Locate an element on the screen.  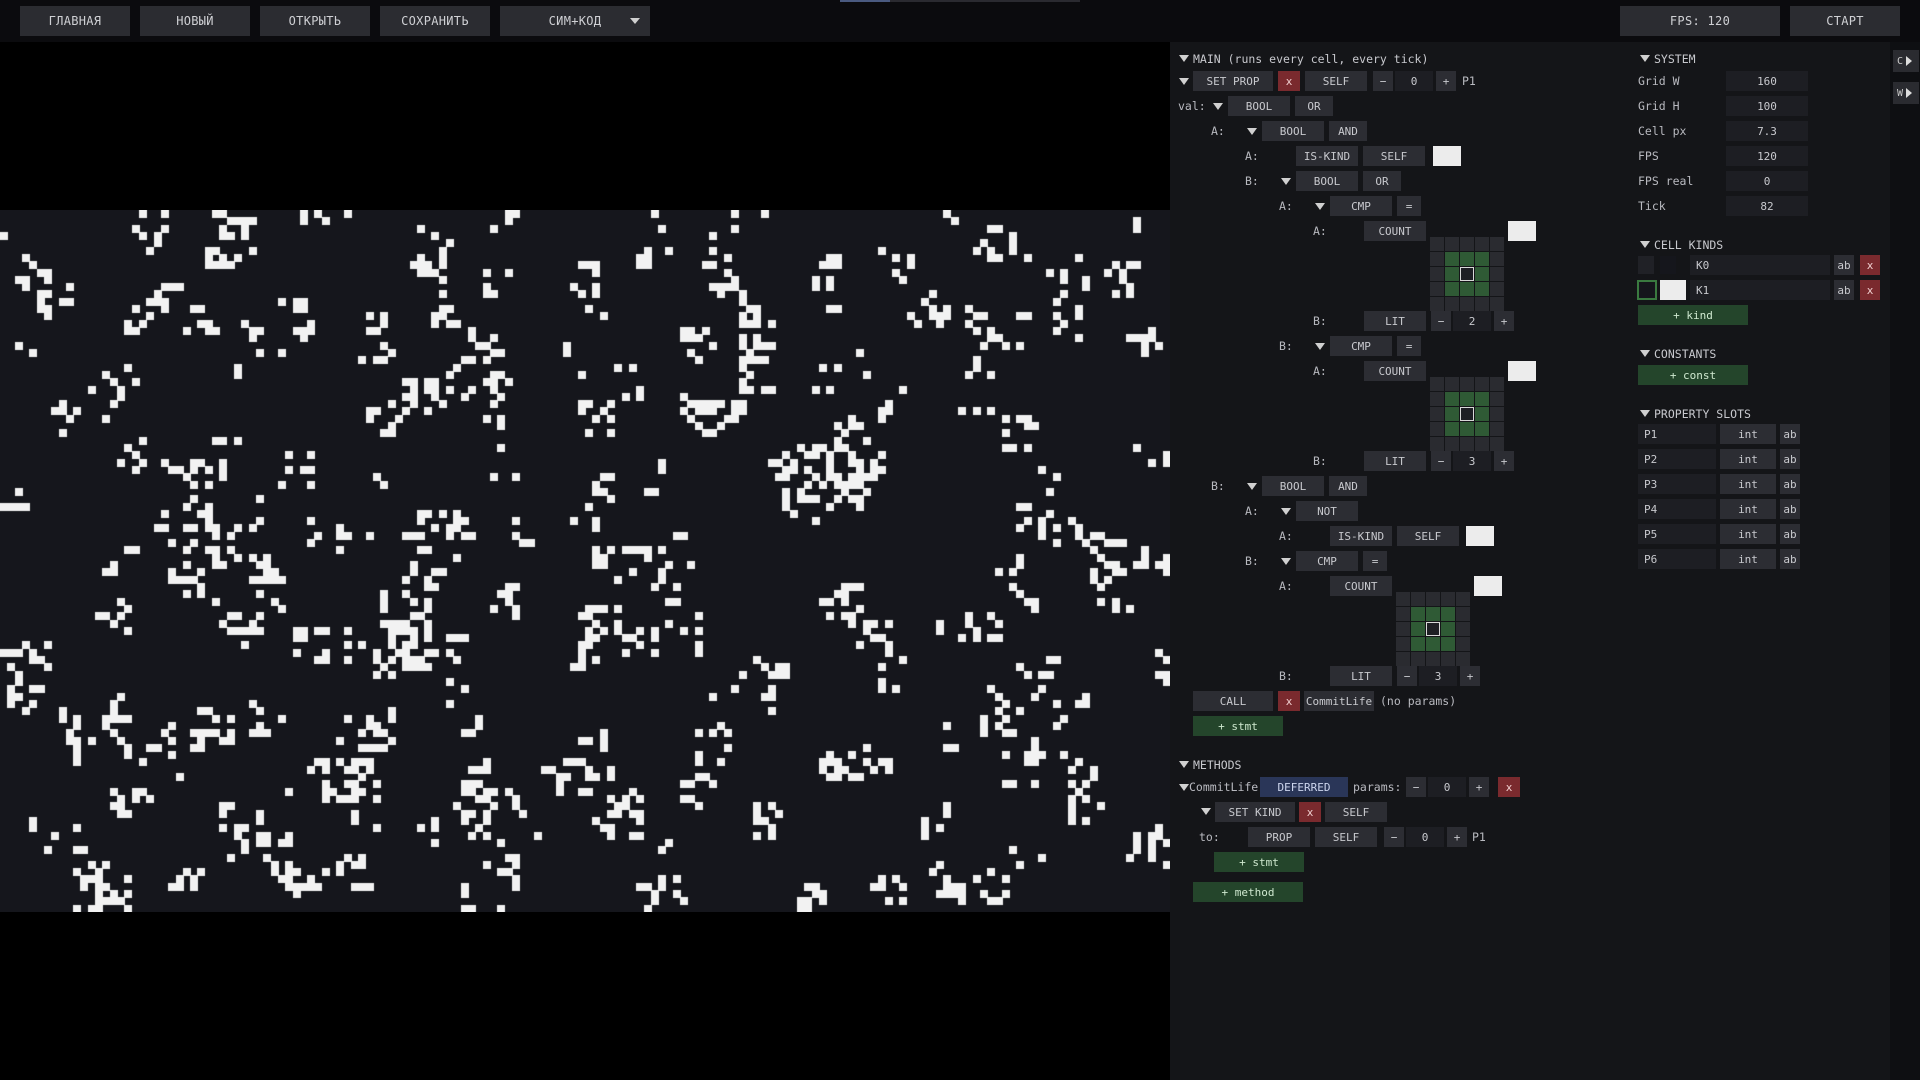
start-button: СТАРТ is located at coordinates (1845, 21).